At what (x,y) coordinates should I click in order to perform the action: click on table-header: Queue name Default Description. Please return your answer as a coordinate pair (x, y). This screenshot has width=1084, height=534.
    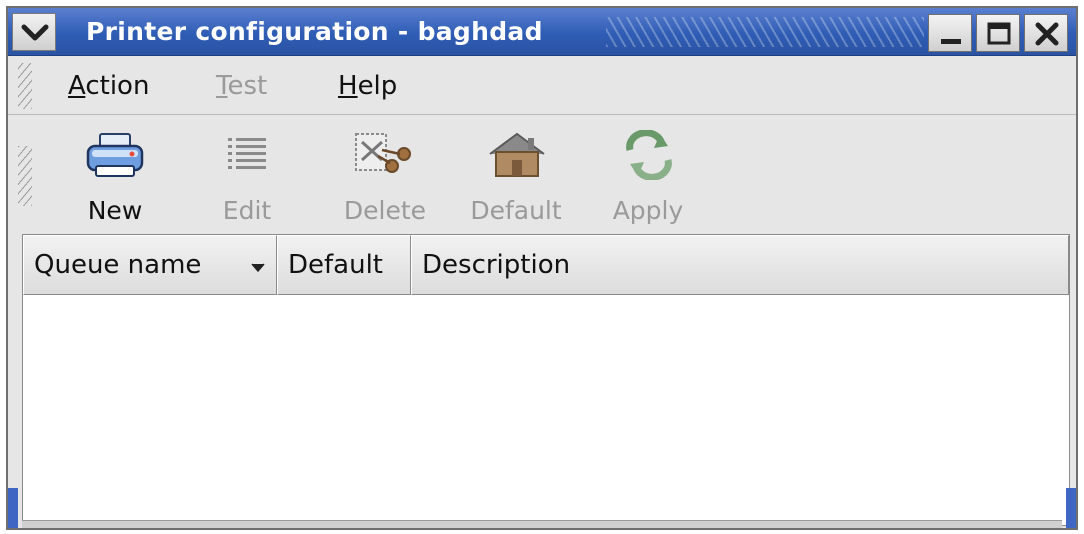
    Looking at the image, I should click on (546, 265).